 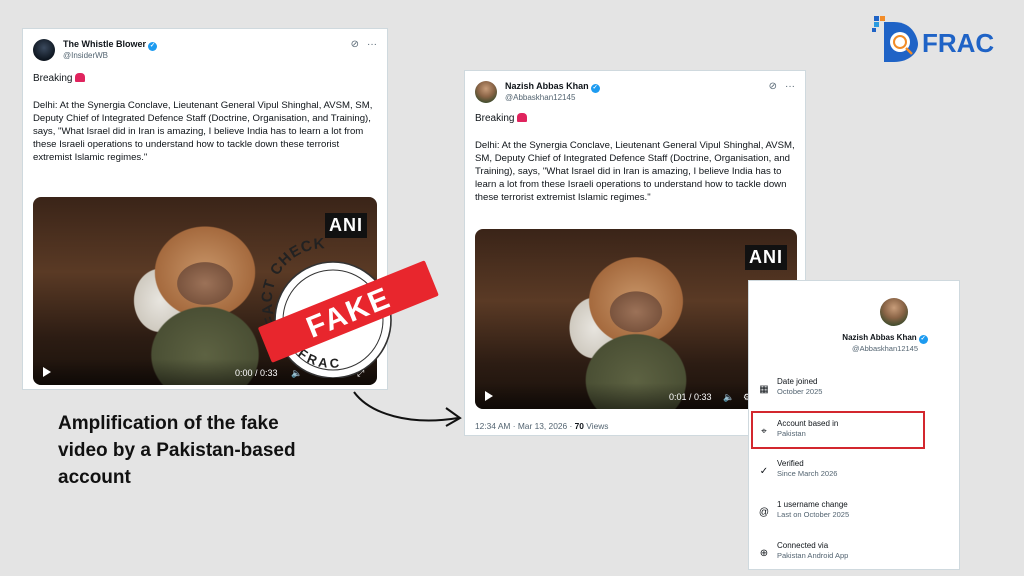 What do you see at coordinates (885, 348) in the screenshot?
I see `panel-handle: @Abbaskhan12145` at bounding box center [885, 348].